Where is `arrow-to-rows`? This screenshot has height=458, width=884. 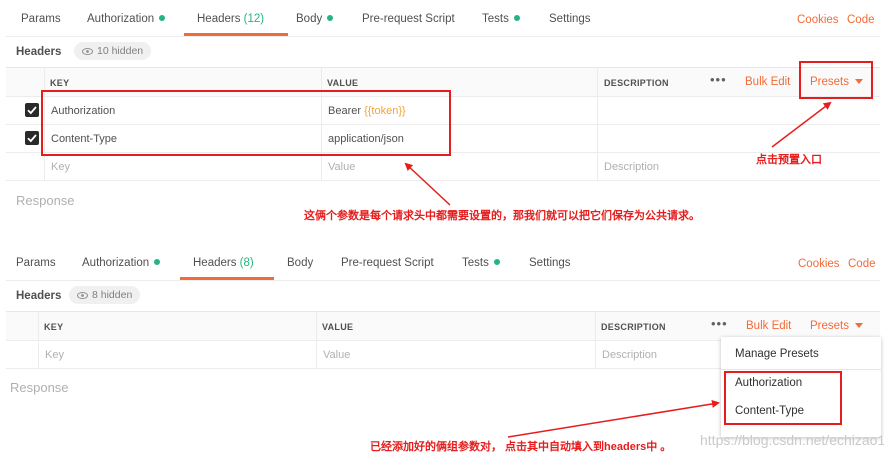 arrow-to-rows is located at coordinates (427, 184).